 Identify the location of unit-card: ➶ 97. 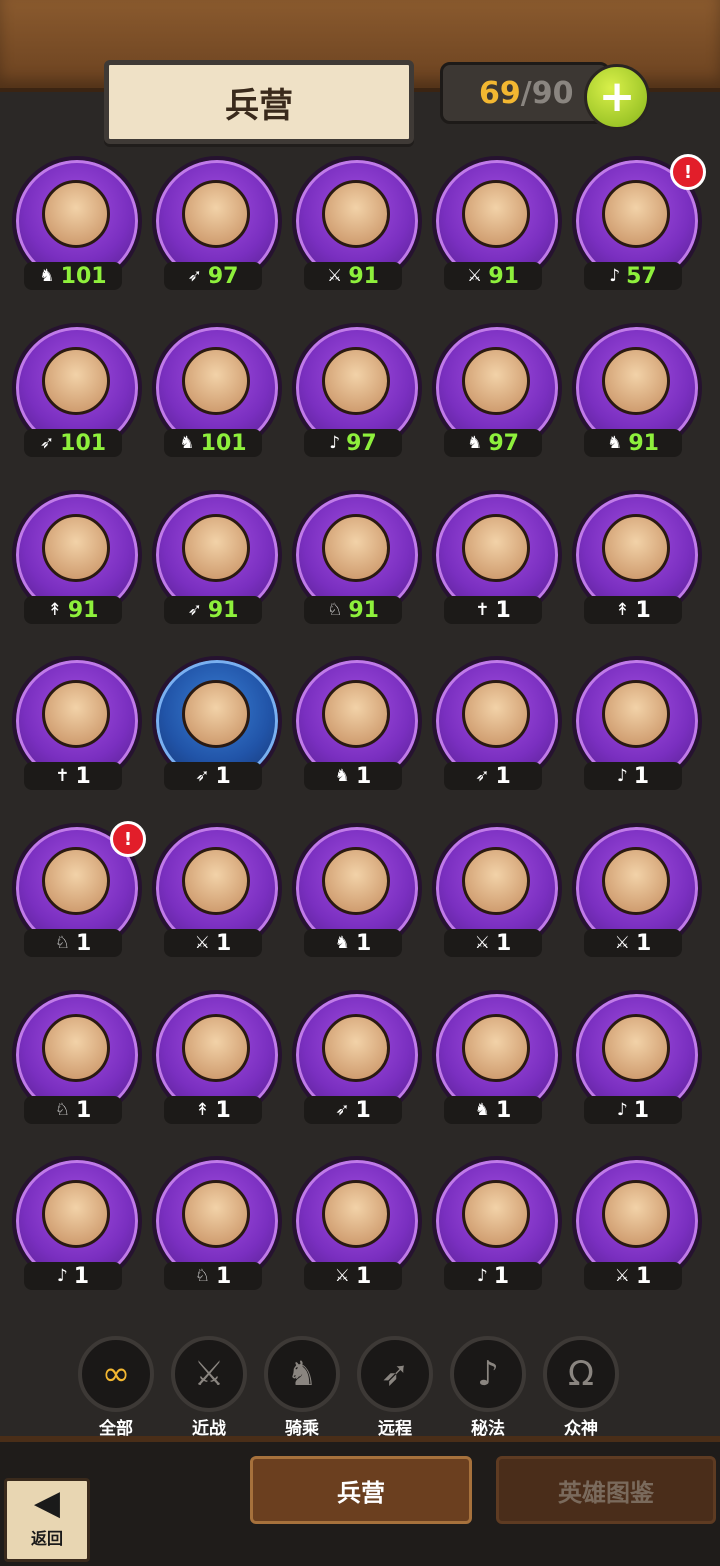
(214, 225).